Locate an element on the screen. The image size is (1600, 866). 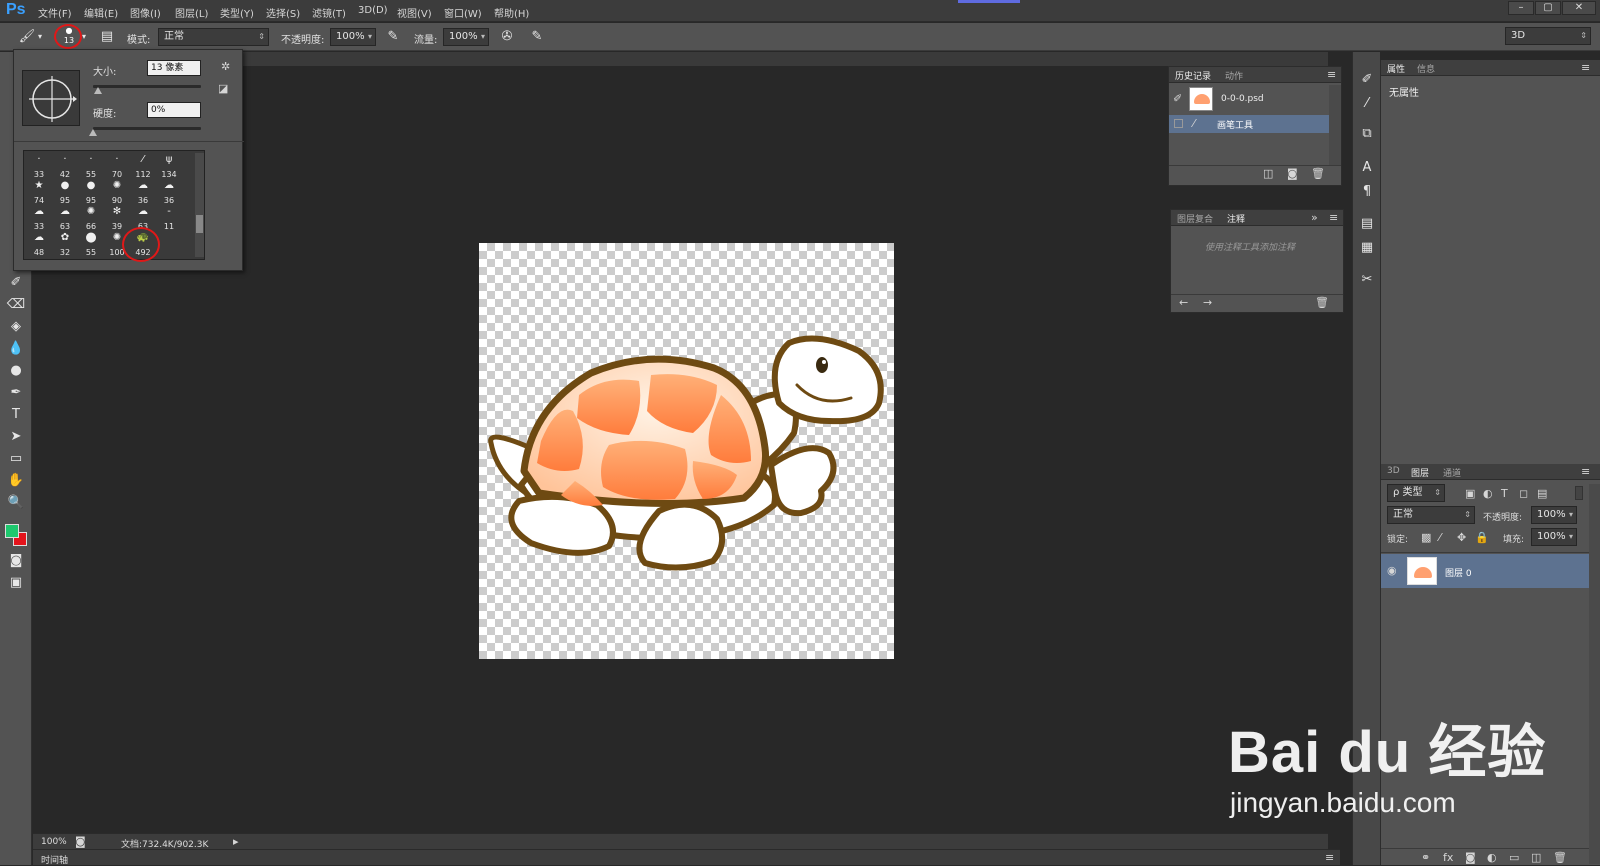
history-brush-source-icon: ✐ is located at coordinates (1177, 99).